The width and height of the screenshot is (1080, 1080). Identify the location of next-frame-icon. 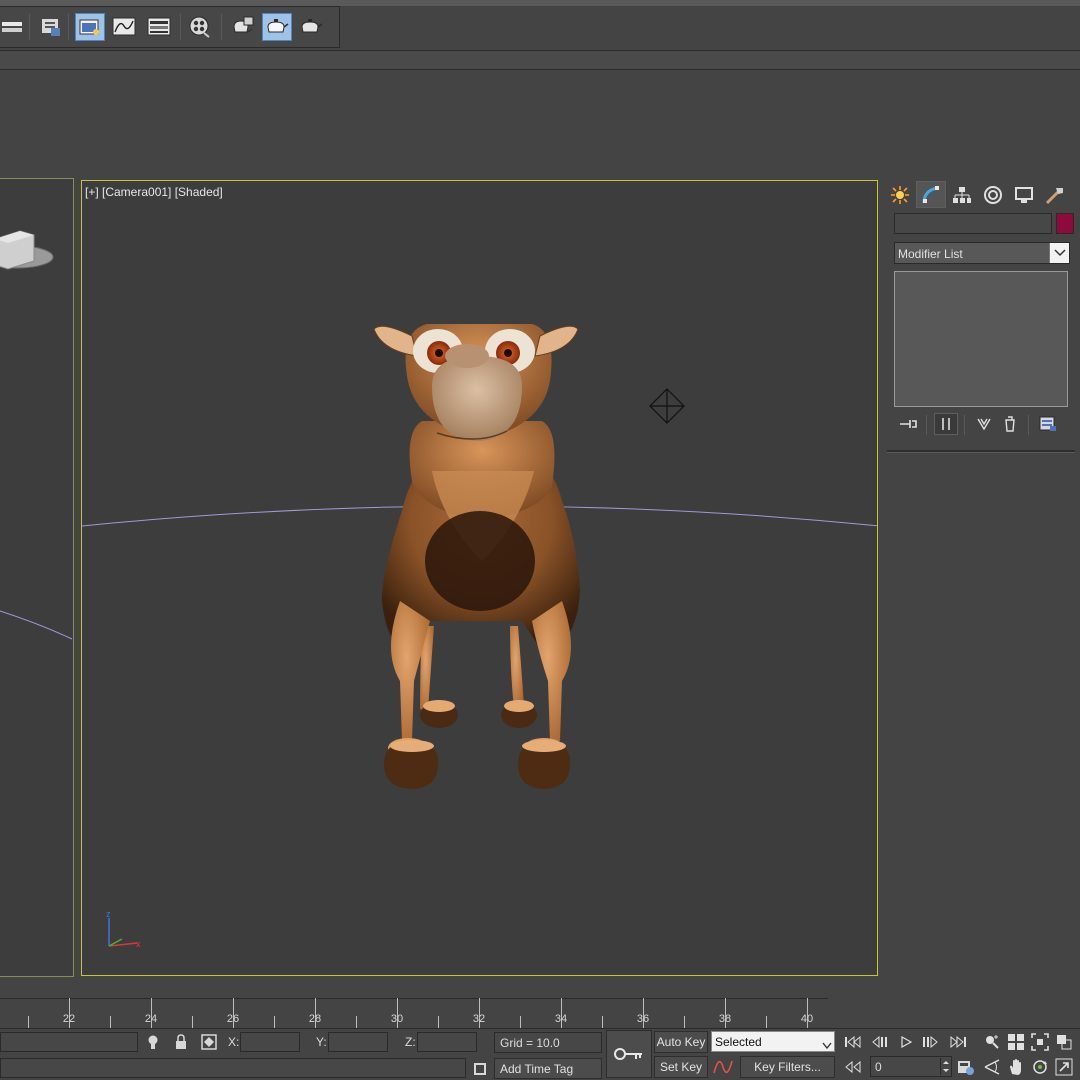
(930, 1042).